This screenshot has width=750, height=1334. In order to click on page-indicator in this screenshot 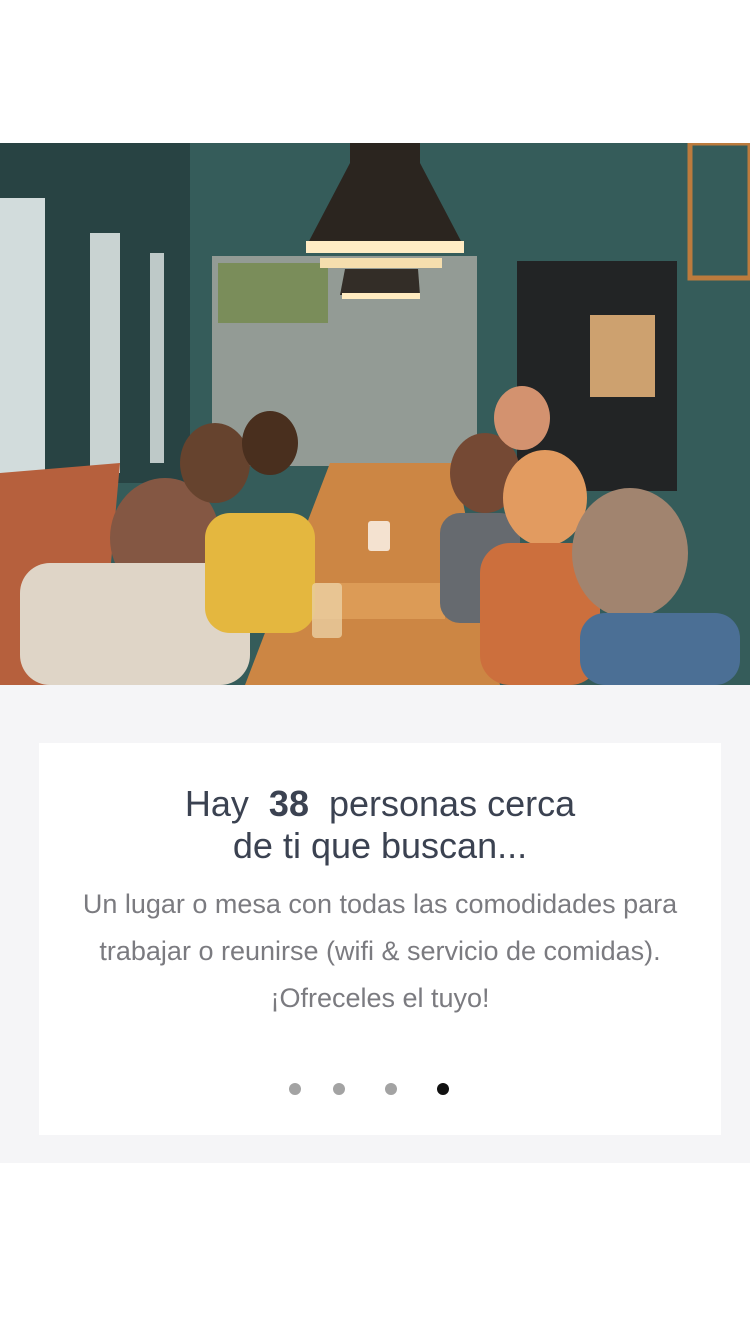, I will do `click(380, 1090)`.